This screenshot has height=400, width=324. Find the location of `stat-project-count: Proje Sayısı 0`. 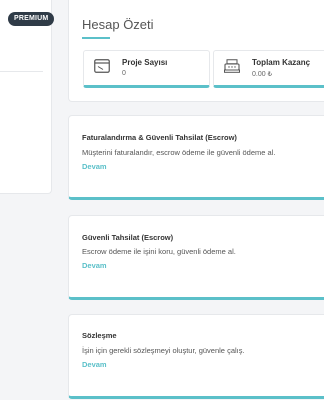

stat-project-count: Proje Sayısı 0 is located at coordinates (146, 69).